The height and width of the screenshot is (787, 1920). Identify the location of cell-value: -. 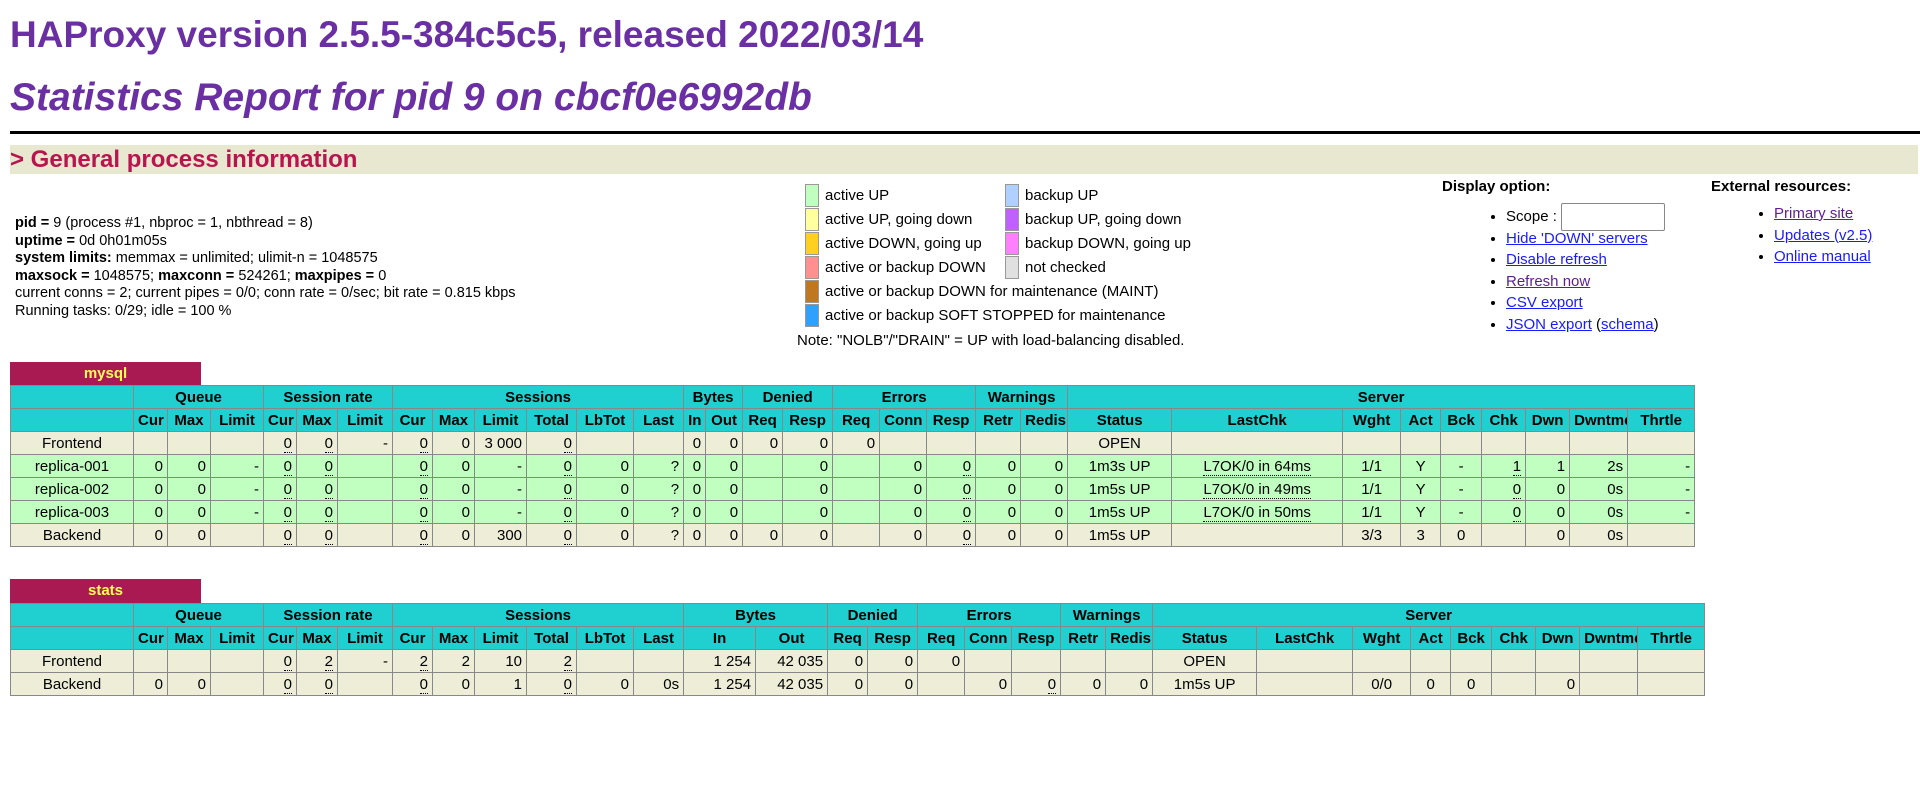
(386, 661).